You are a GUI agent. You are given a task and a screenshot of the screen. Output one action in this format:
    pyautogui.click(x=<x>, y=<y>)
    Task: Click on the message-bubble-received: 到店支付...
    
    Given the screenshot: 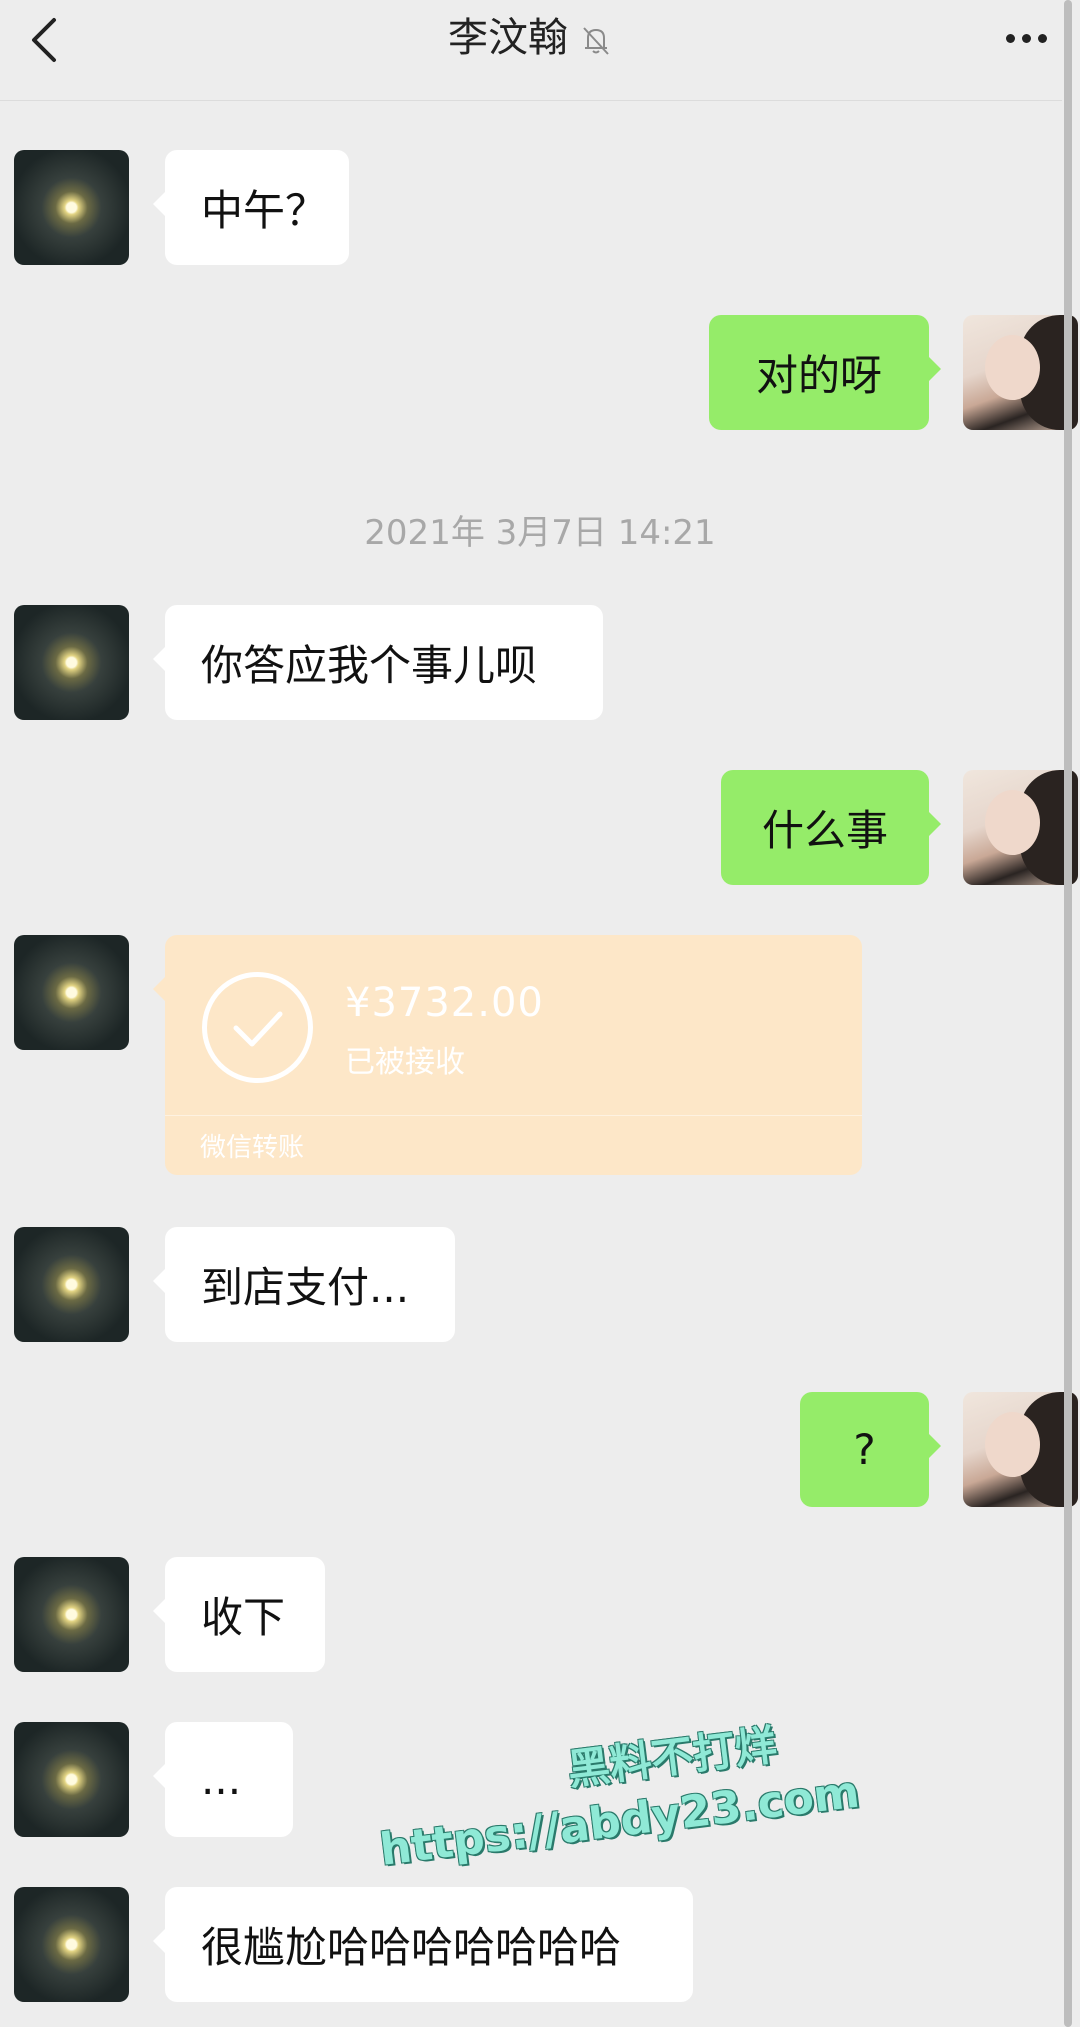 What is the action you would take?
    pyautogui.click(x=304, y=1284)
    